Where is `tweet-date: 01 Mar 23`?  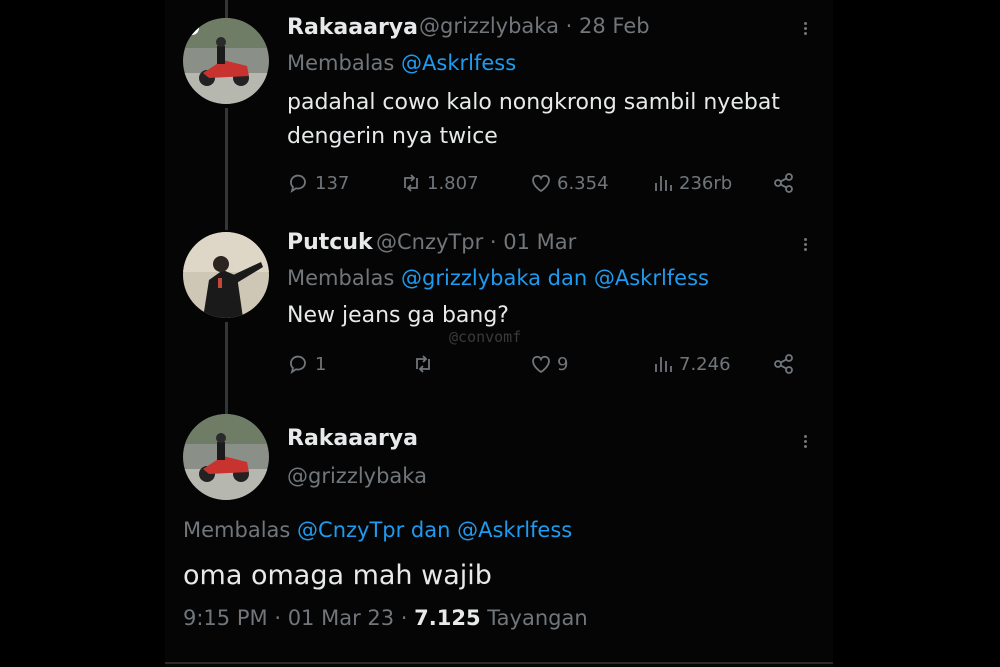
tweet-date: 01 Mar 23 is located at coordinates (341, 618).